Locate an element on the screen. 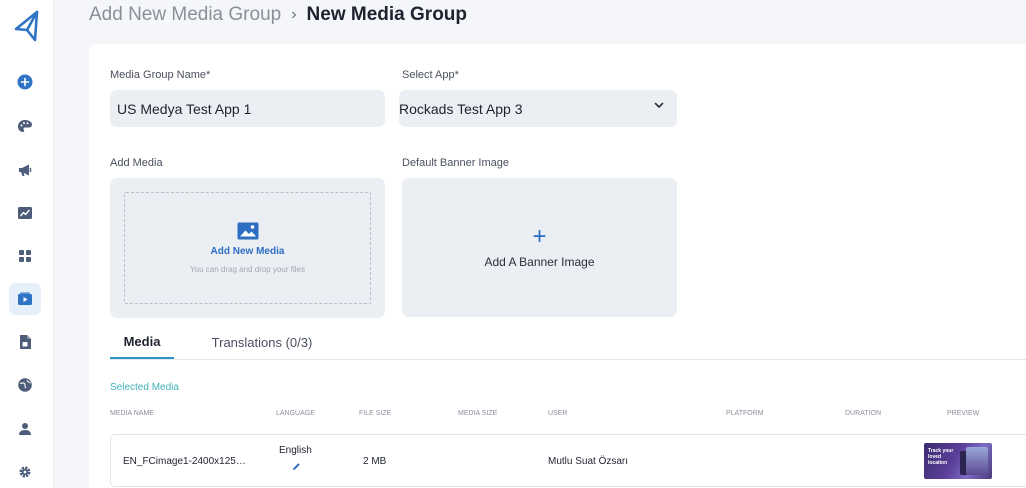 This screenshot has height=488, width=1026. column-header-user: USER is located at coordinates (558, 413).